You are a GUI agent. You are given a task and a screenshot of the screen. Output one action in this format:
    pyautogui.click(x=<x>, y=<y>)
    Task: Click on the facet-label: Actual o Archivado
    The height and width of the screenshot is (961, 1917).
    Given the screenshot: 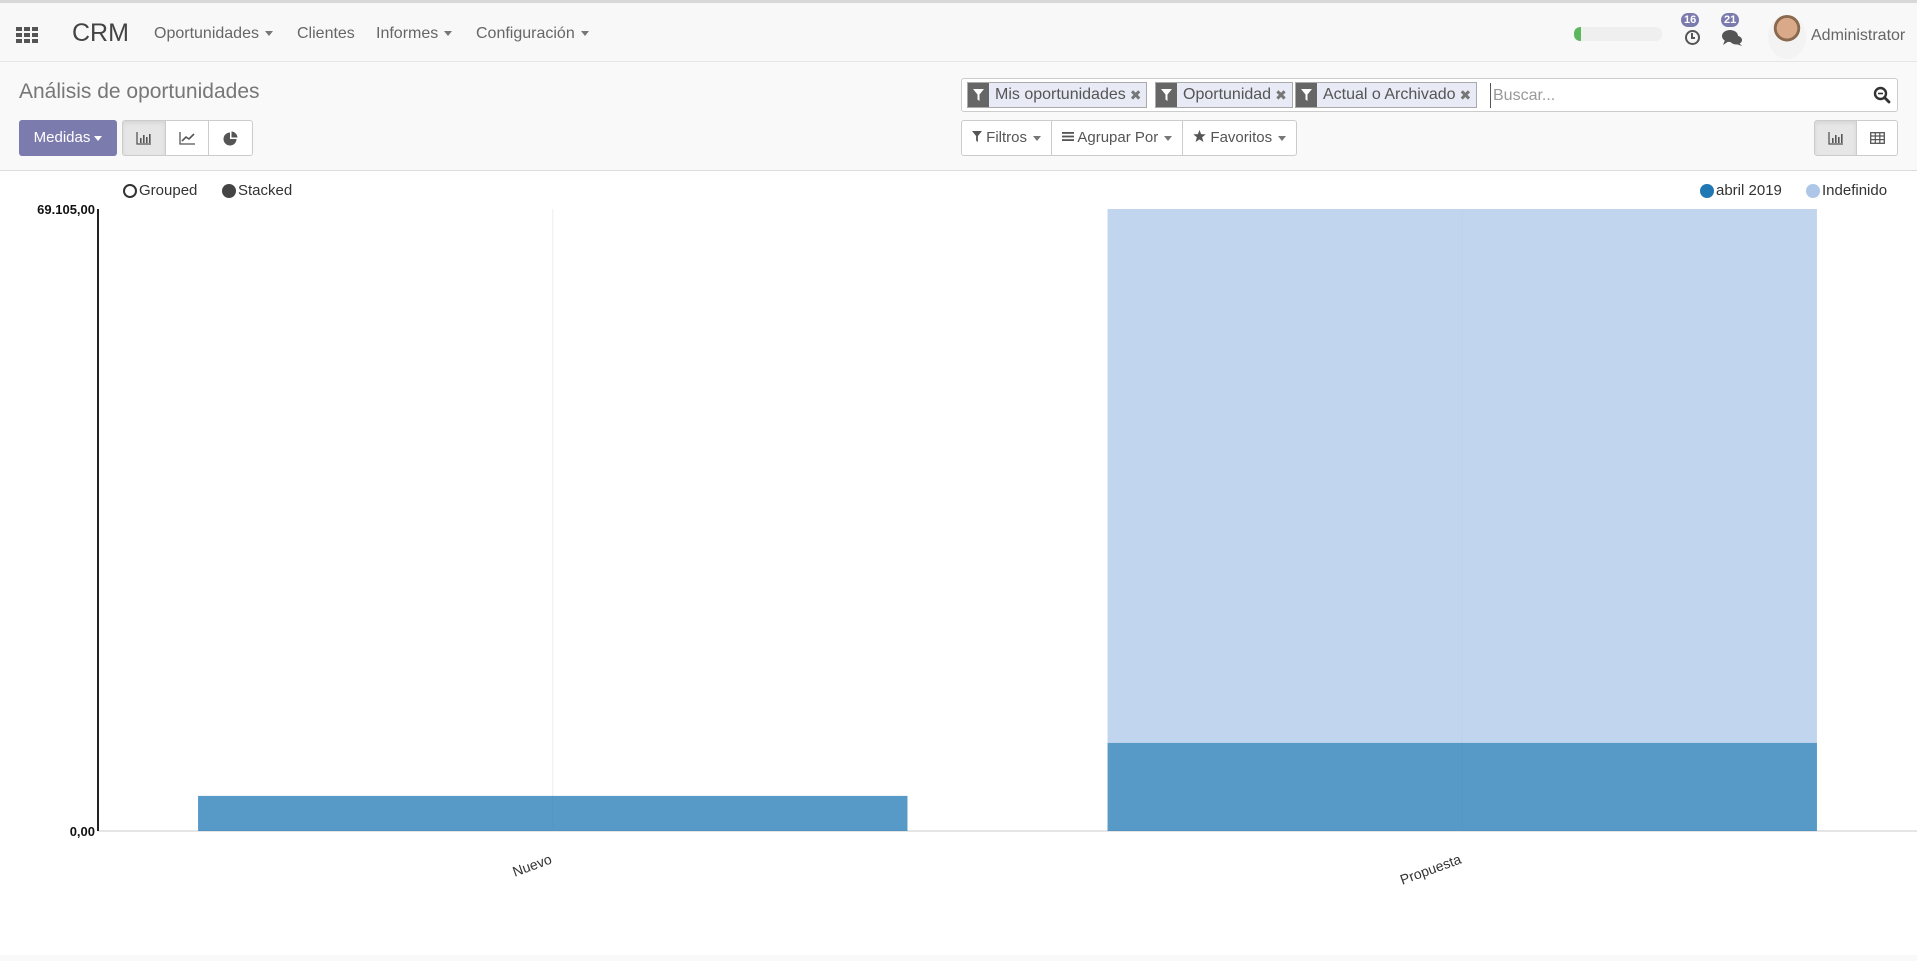 What is the action you would take?
    pyautogui.click(x=1389, y=94)
    